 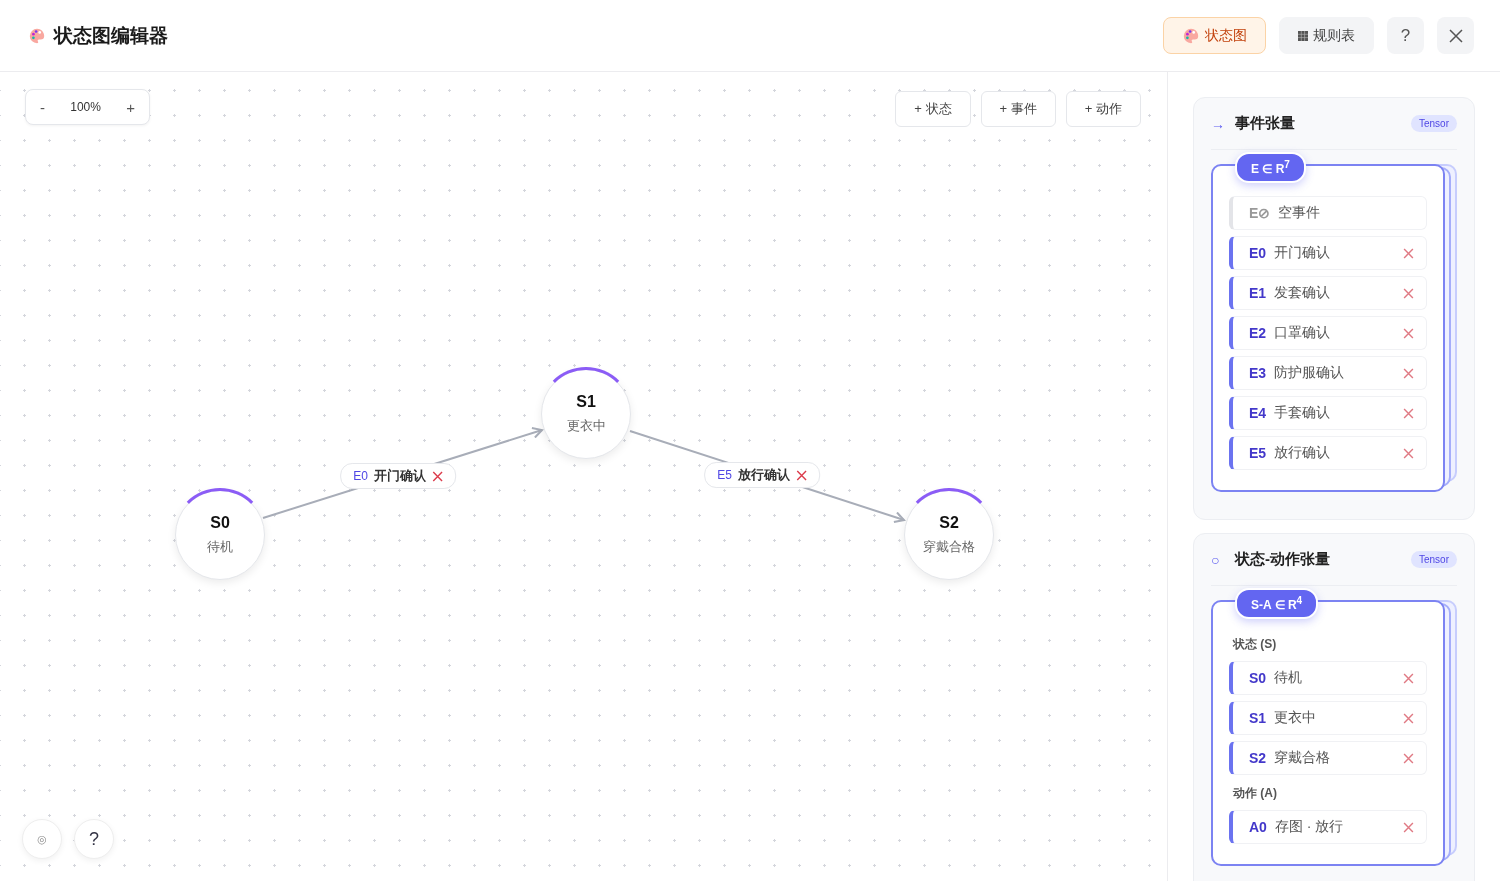 I want to click on item-name: 发套确认, so click(x=1303, y=293).